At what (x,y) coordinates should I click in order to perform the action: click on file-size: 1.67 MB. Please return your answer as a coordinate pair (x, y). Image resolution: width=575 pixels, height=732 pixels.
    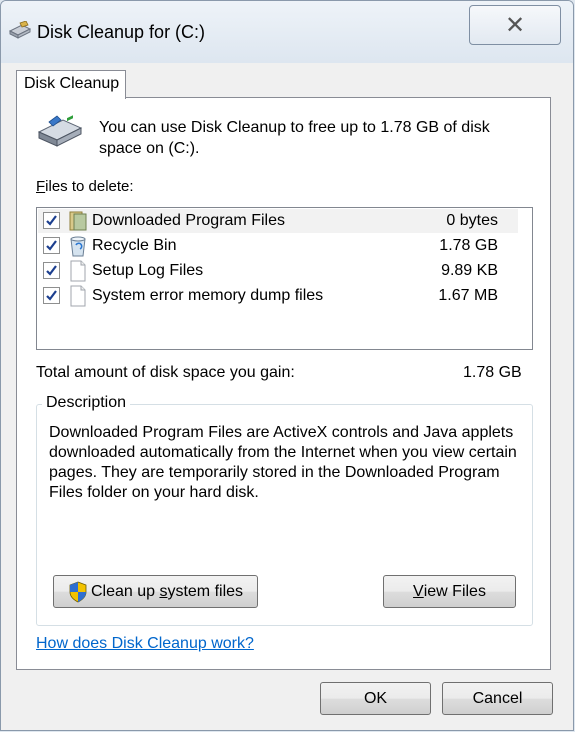
    Looking at the image, I should click on (468, 295).